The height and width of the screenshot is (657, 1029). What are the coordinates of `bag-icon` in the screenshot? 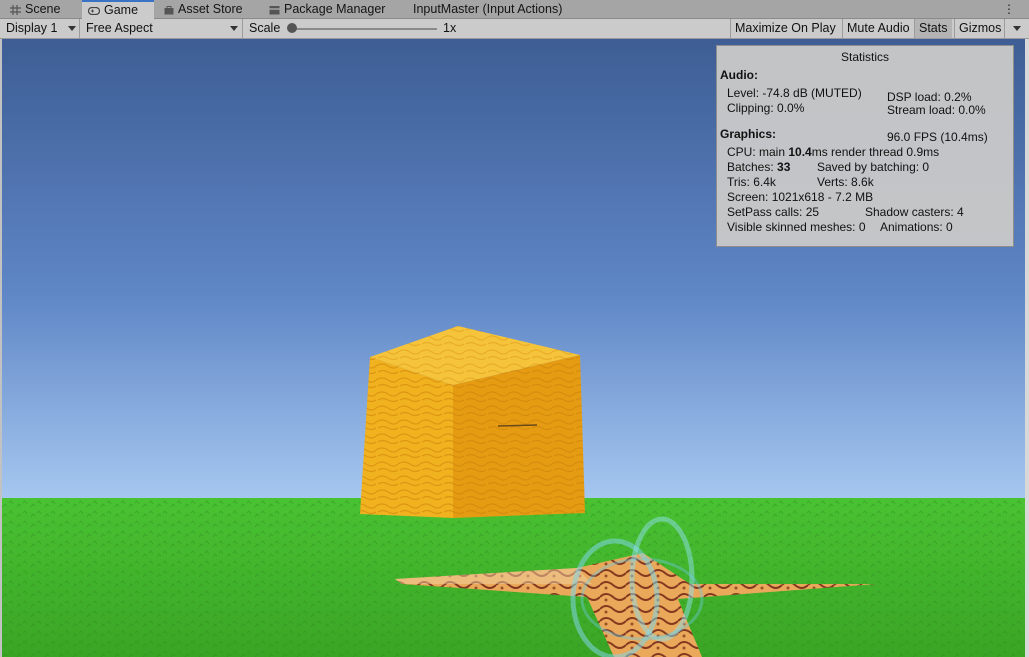 It's located at (169, 10).